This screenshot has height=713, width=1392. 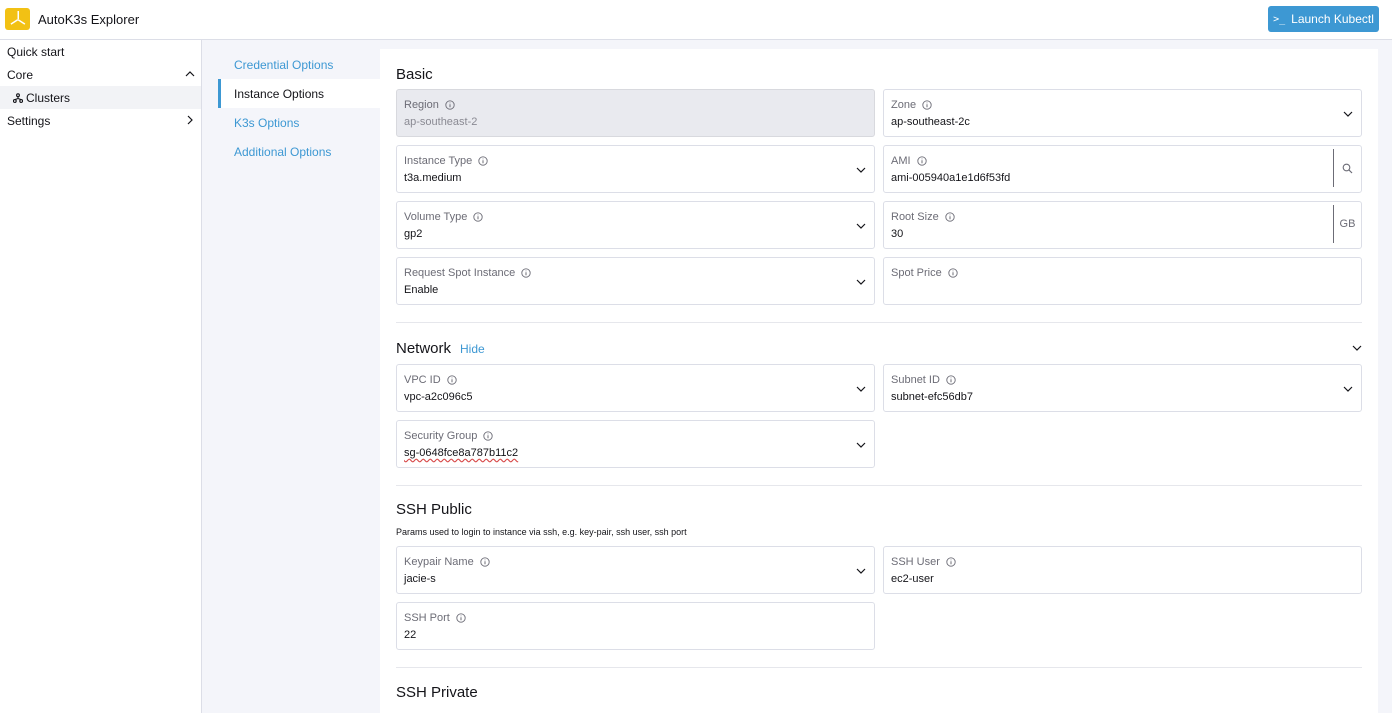 I want to click on launch-kubectl-button: >_ Launch Kubectl, so click(x=1323, y=19).